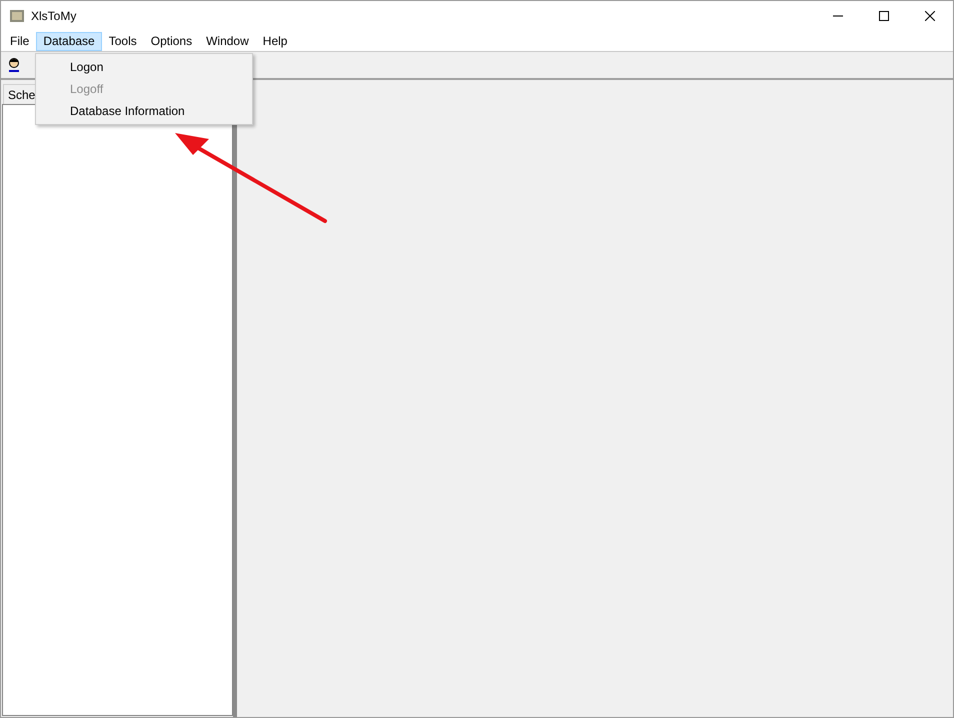  What do you see at coordinates (172, 41) in the screenshot?
I see `menu-item: Options` at bounding box center [172, 41].